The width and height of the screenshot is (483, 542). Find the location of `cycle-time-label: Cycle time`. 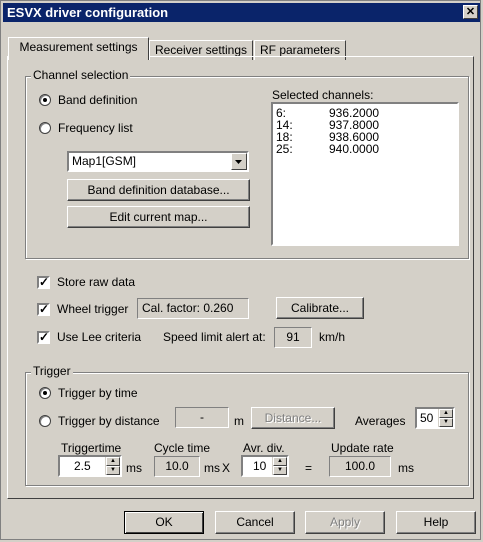

cycle-time-label: Cycle time is located at coordinates (182, 448).